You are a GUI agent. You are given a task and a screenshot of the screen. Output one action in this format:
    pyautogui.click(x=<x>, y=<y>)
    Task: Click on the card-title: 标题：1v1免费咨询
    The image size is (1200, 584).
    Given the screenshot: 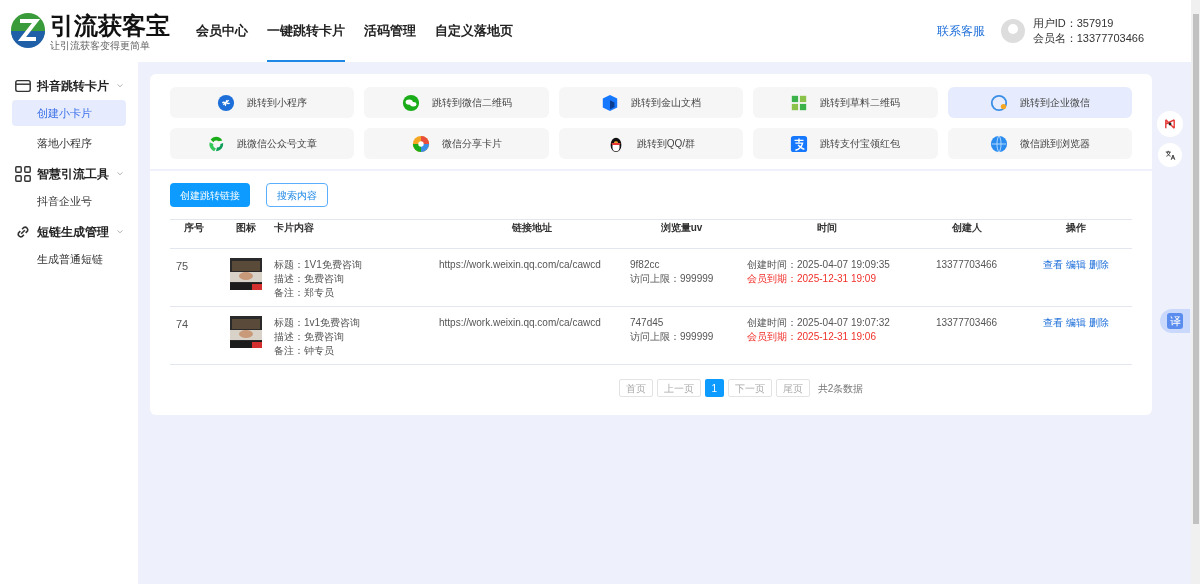 What is the action you would take?
    pyautogui.click(x=318, y=323)
    